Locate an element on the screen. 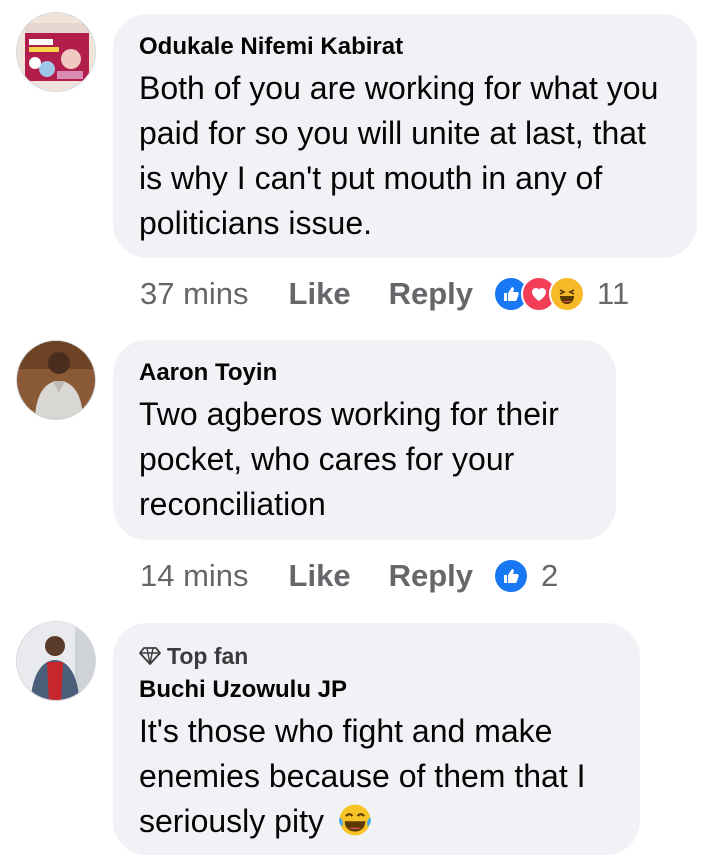  comment-time: 14 mins is located at coordinates (194, 576).